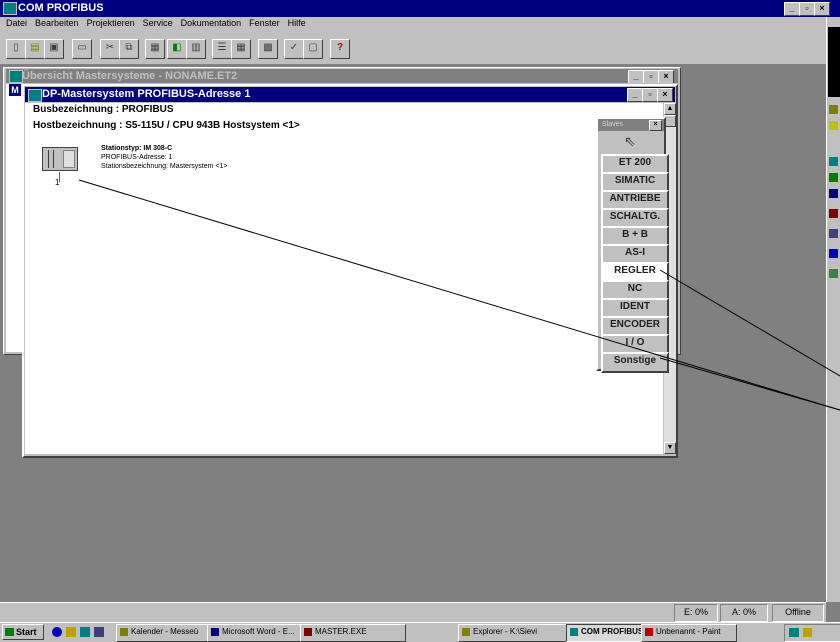  What do you see at coordinates (165, 631) in the screenshot?
I see `task-kalender-label: Kalender - Messeü` at bounding box center [165, 631].